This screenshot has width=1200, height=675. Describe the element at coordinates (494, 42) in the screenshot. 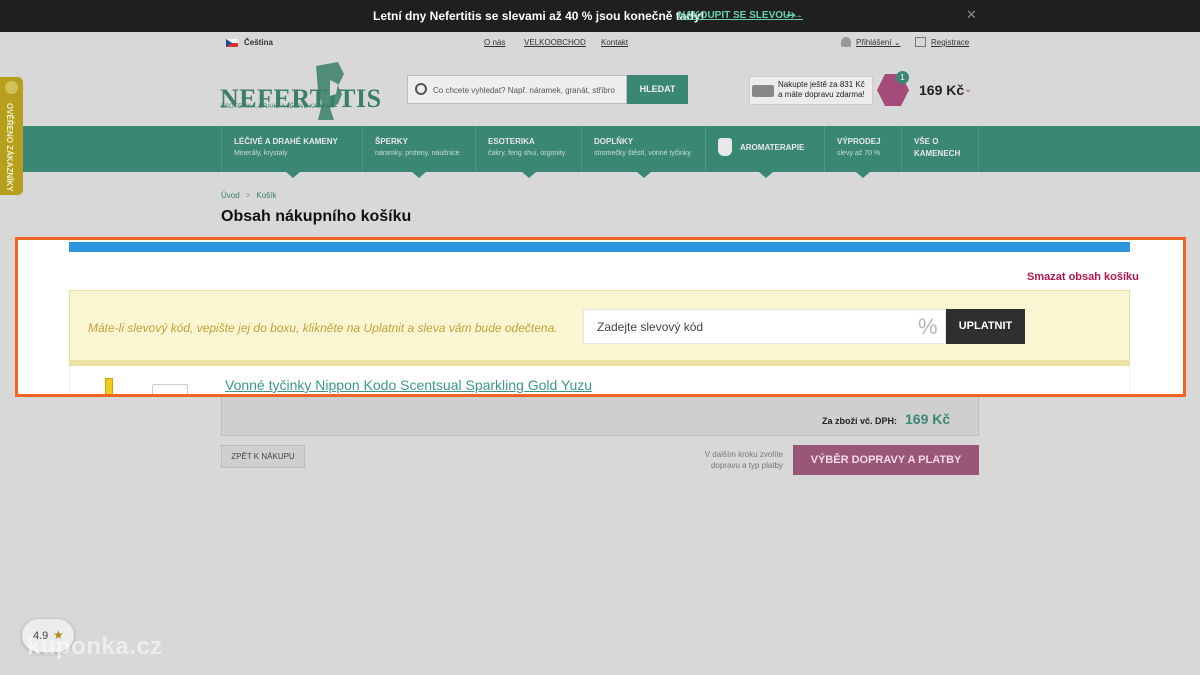

I see `about-link: O nás` at that location.